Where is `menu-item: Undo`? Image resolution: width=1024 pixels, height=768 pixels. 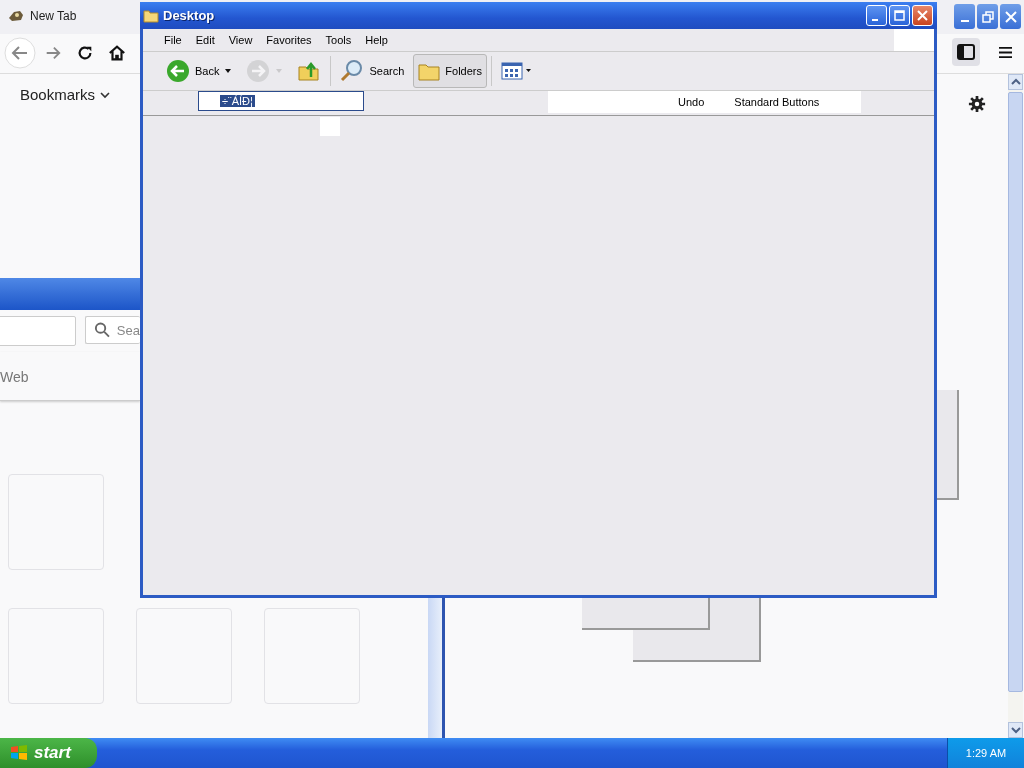 menu-item: Undo is located at coordinates (691, 102).